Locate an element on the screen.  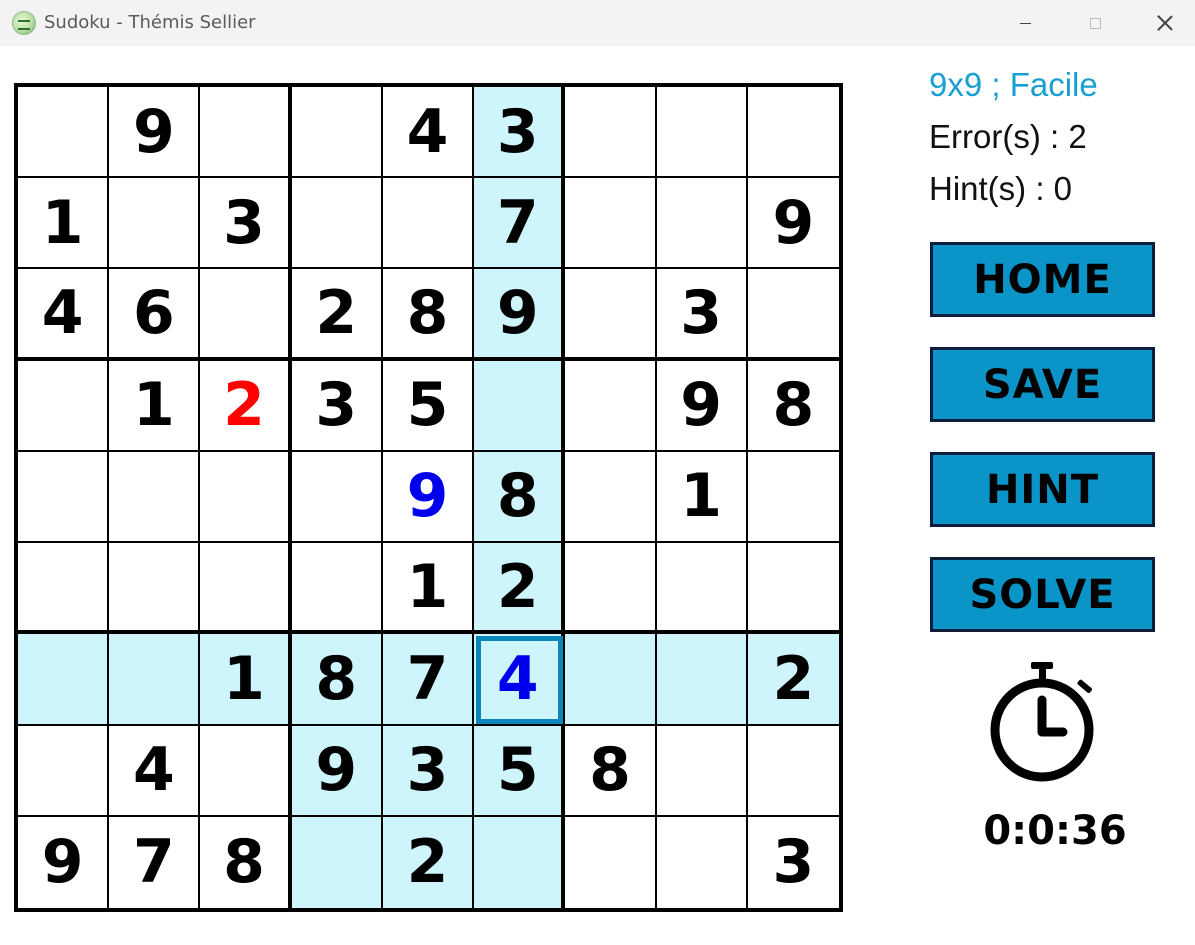
sudoku-app-icon is located at coordinates (24, 23).